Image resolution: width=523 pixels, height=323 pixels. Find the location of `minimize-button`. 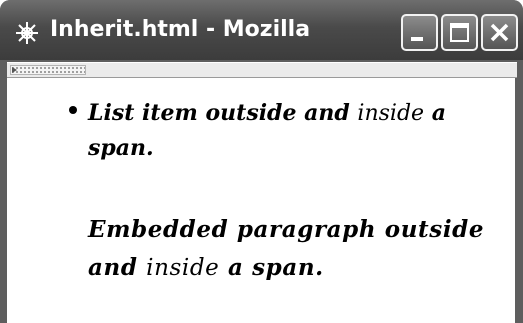

minimize-button is located at coordinates (419, 32).